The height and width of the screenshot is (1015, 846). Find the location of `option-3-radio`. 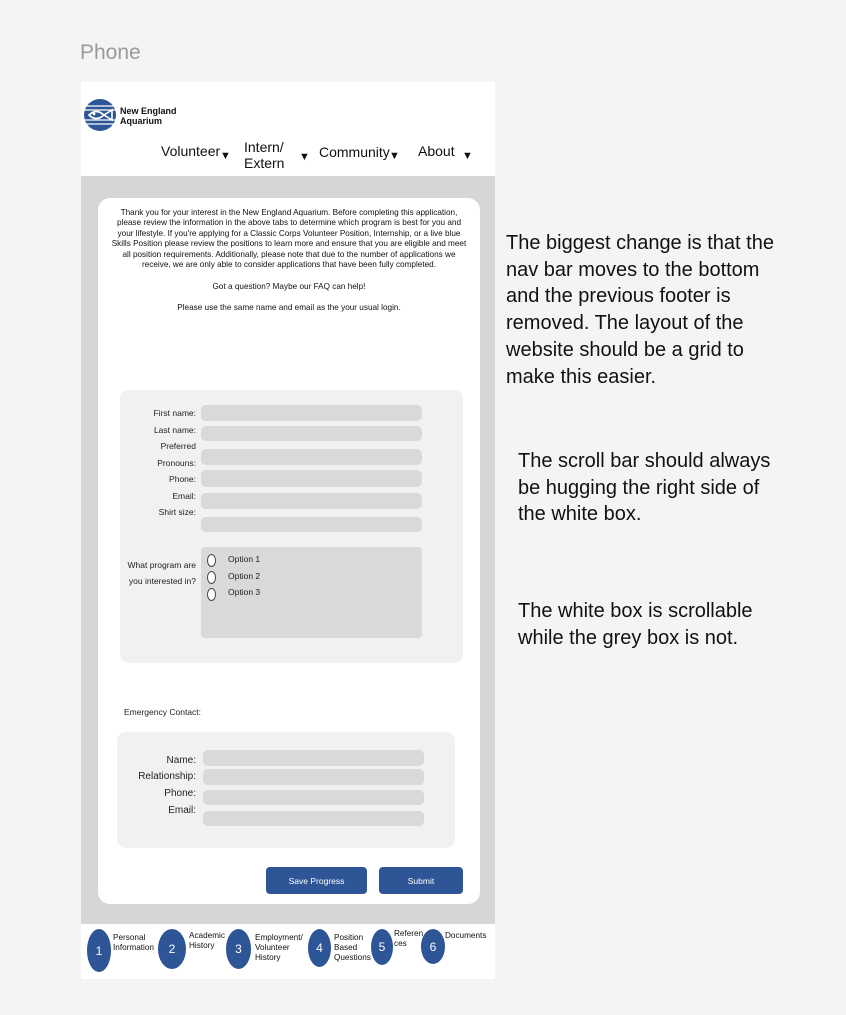

option-3-radio is located at coordinates (211, 594).